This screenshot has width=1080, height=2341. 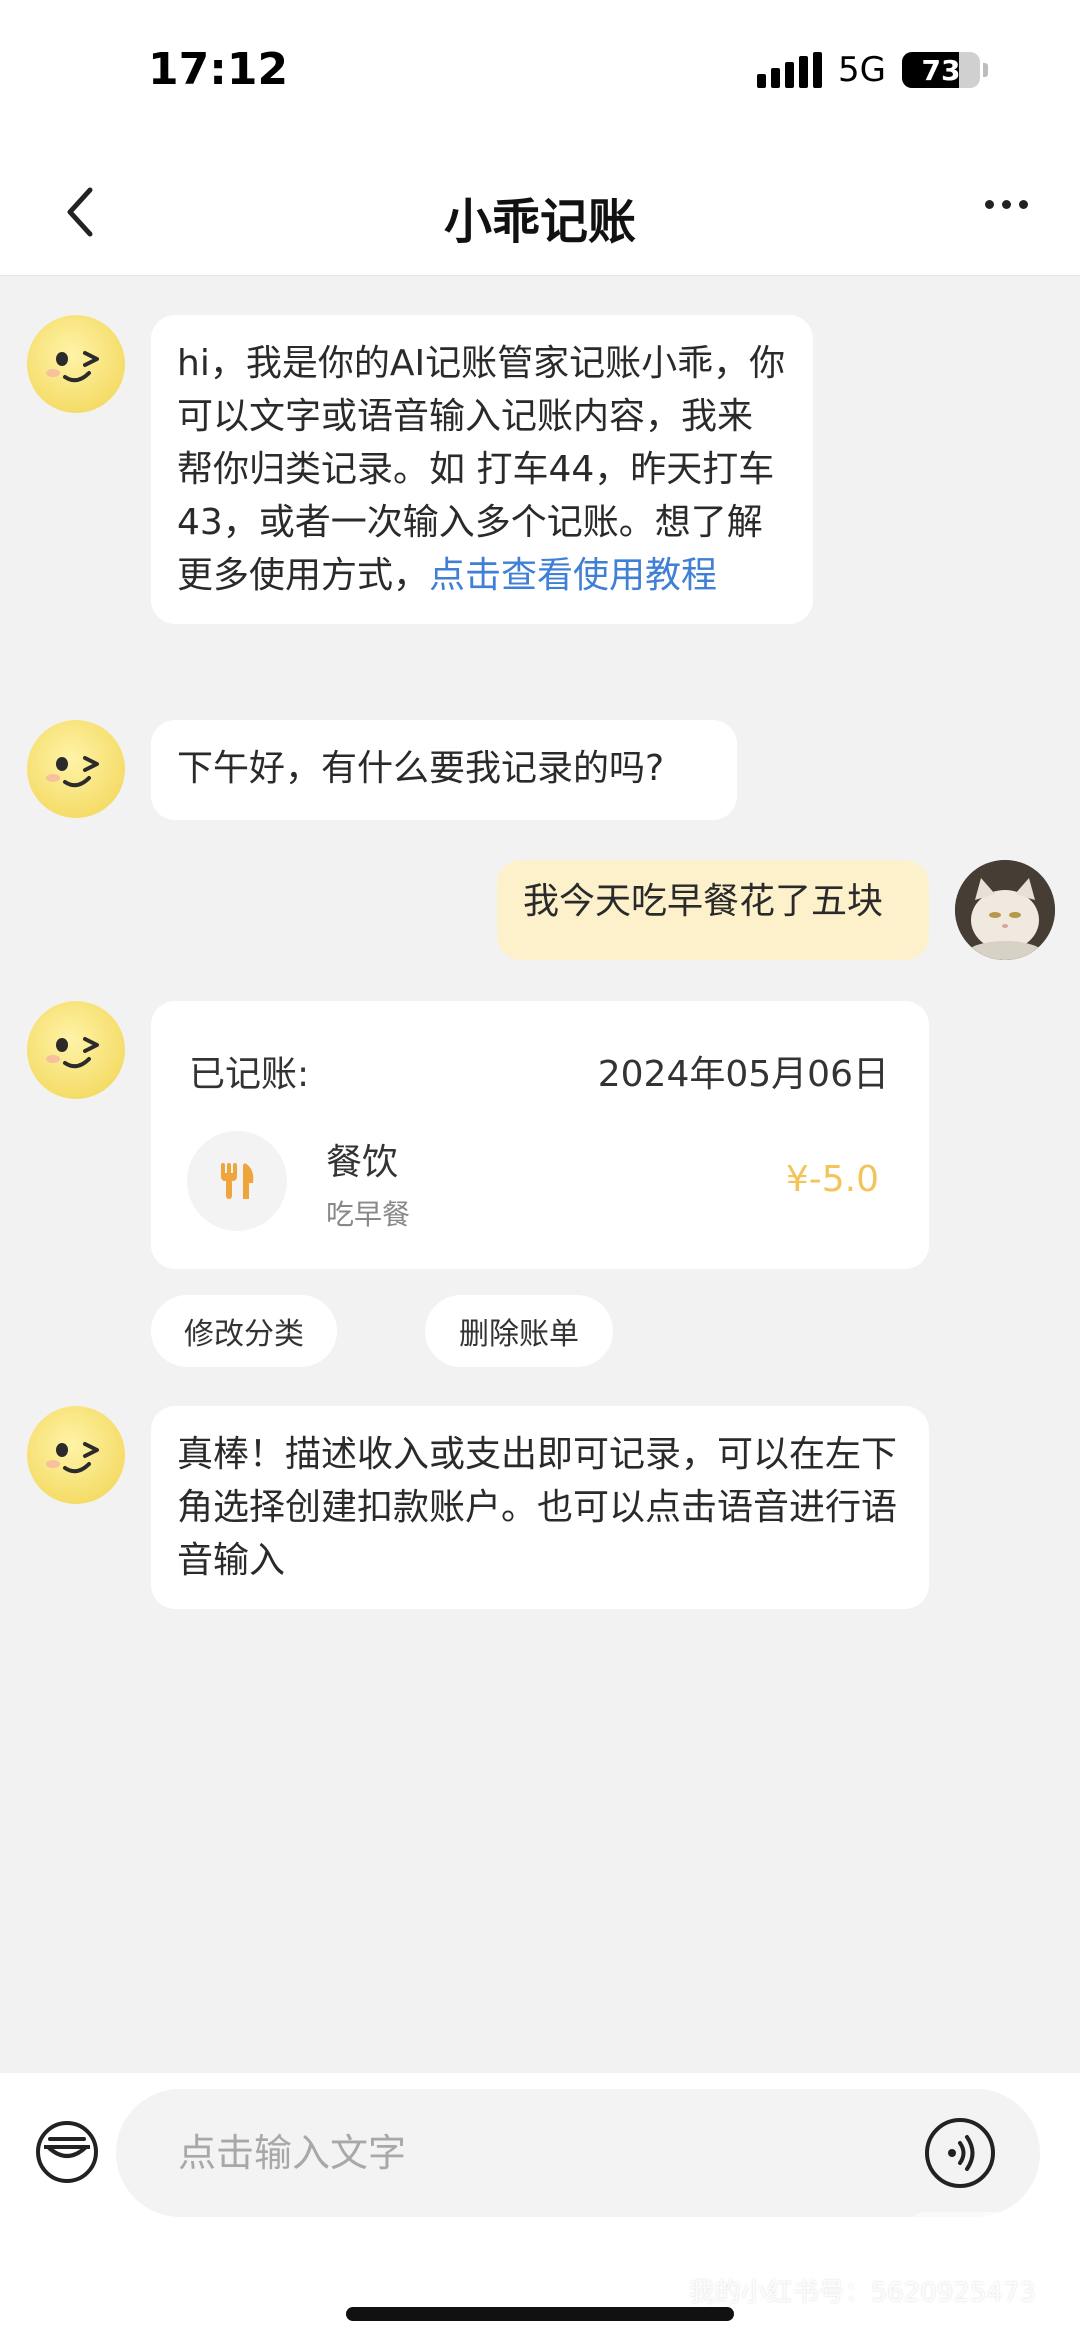 I want to click on status-time: 17:12, so click(x=218, y=69).